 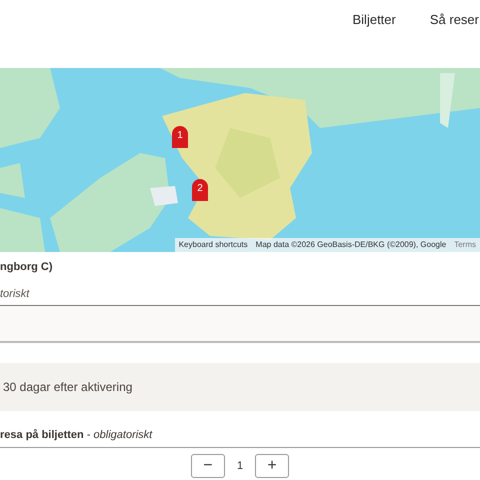 I want to click on map-attribution: Map data ©2026 GeoBasis-DE/BKG (©2009), Google, so click(x=351, y=245).